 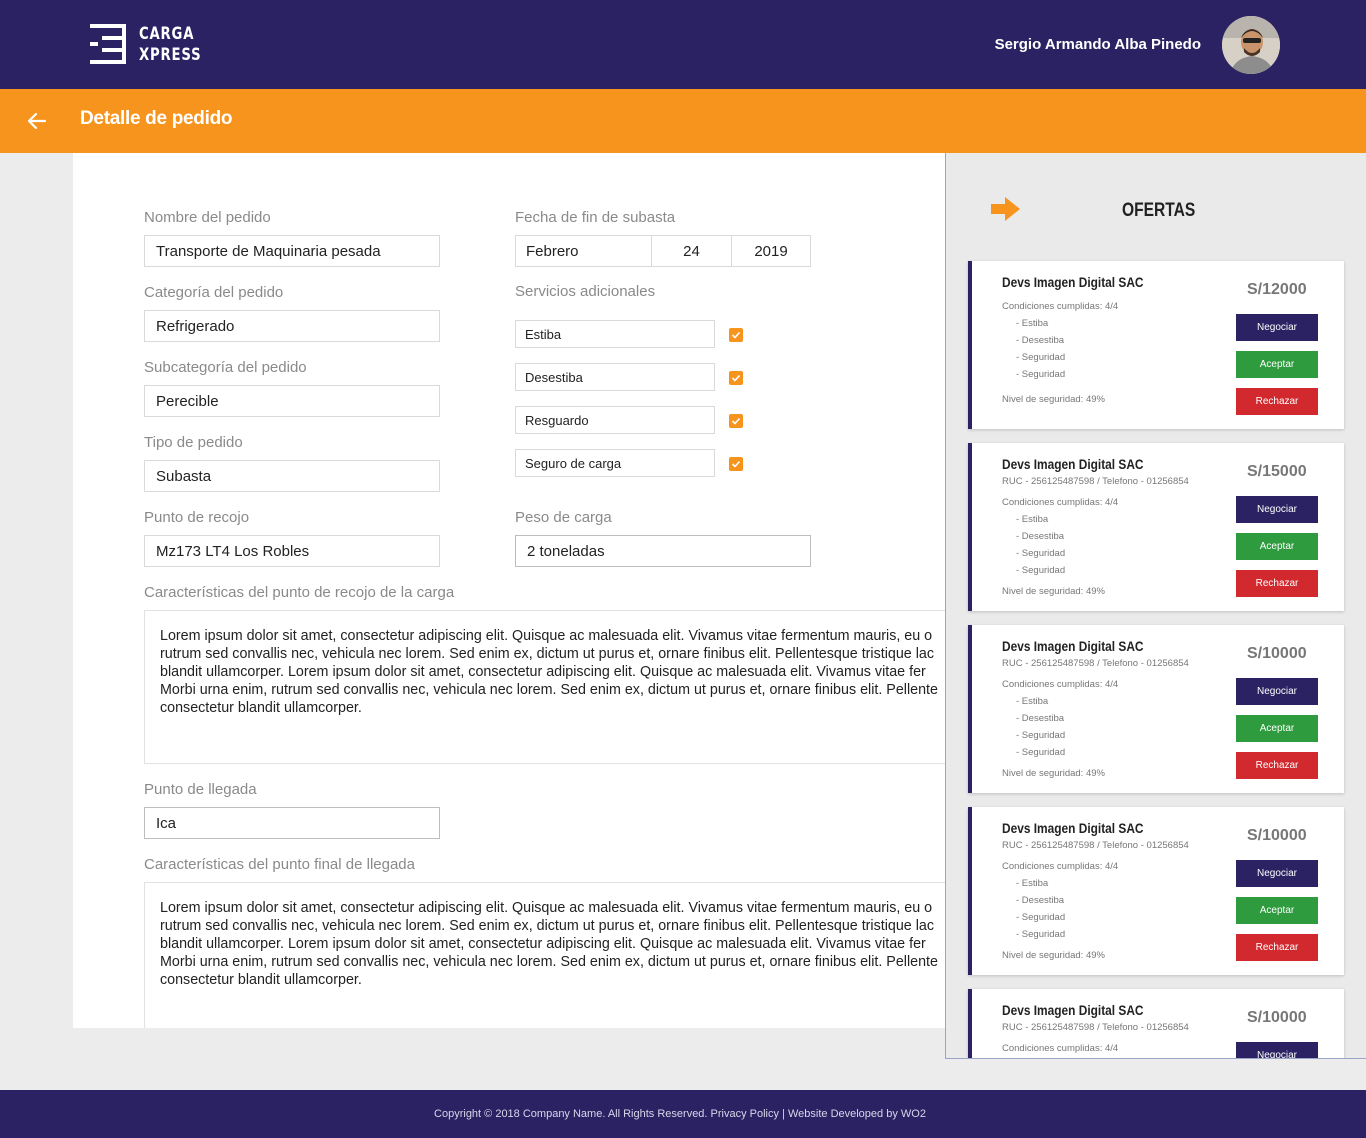 What do you see at coordinates (683, 44) in the screenshot?
I see `top-header: CARGA XPRESS Sergio Armando Alba Pinedo` at bounding box center [683, 44].